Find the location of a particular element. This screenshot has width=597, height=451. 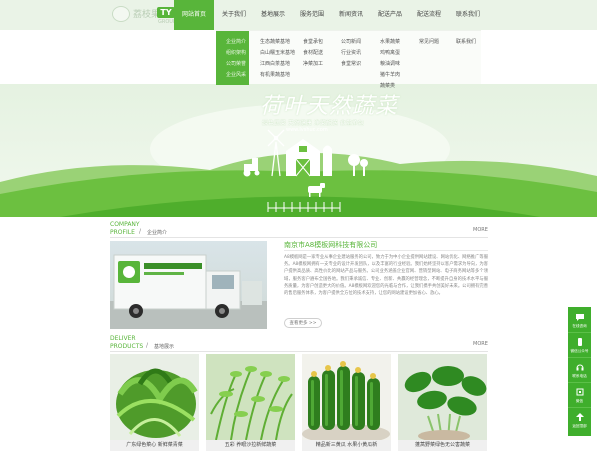

side-label: 联系电话 is located at coordinates (579, 376).